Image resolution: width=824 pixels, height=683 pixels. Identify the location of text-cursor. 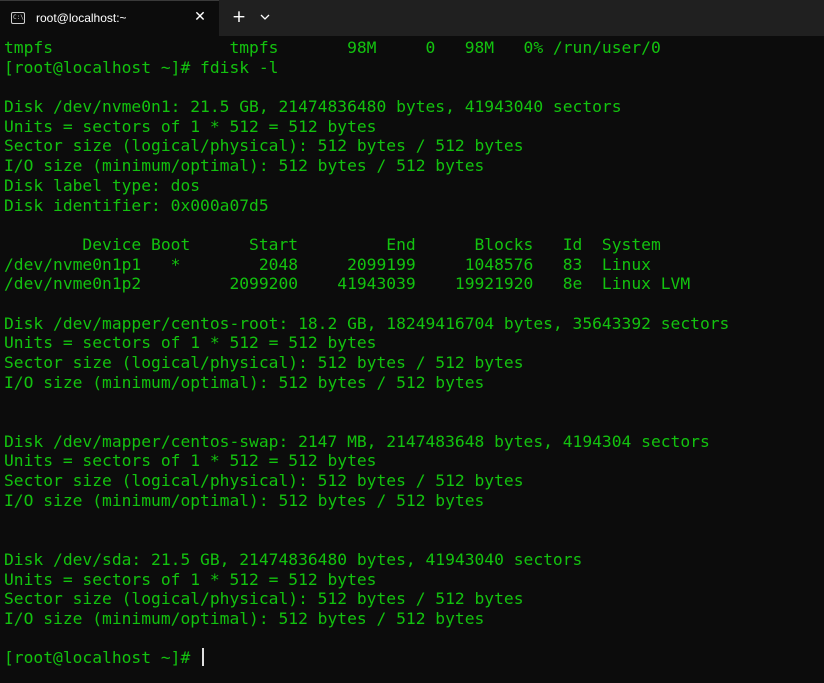
(203, 657).